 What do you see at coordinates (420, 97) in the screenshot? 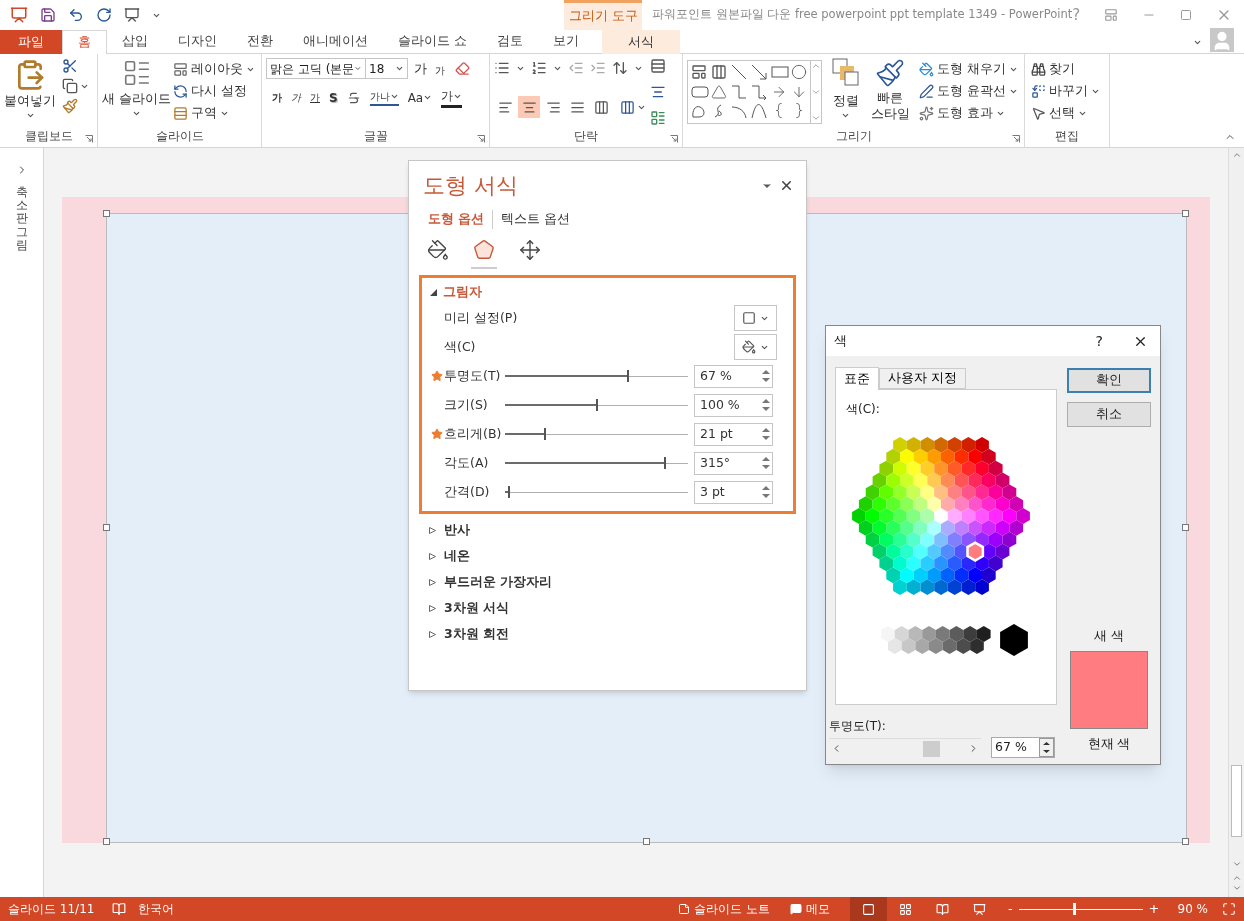
I see `change-case-button: Aa` at bounding box center [420, 97].